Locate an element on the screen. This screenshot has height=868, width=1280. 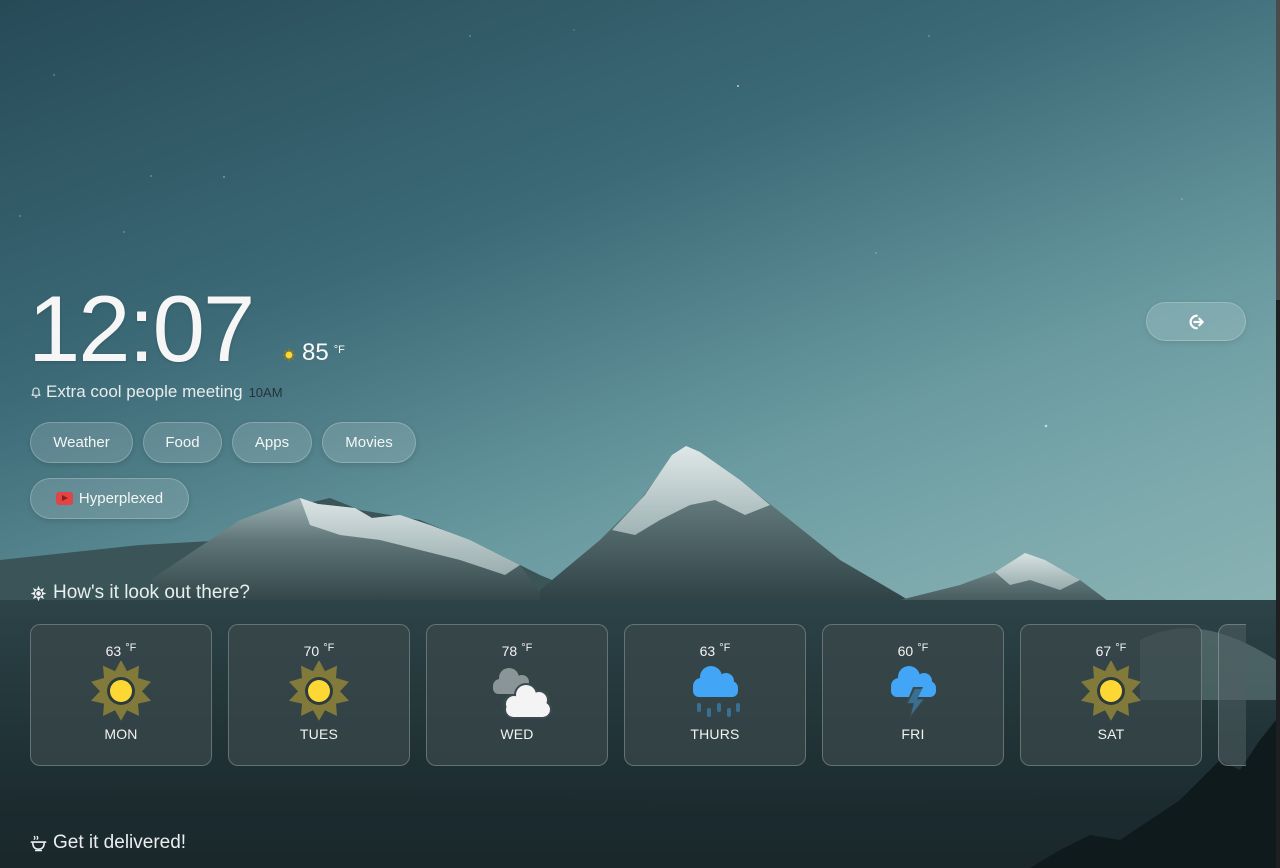
forecast-temp-value: 67 is located at coordinates (1103, 651).